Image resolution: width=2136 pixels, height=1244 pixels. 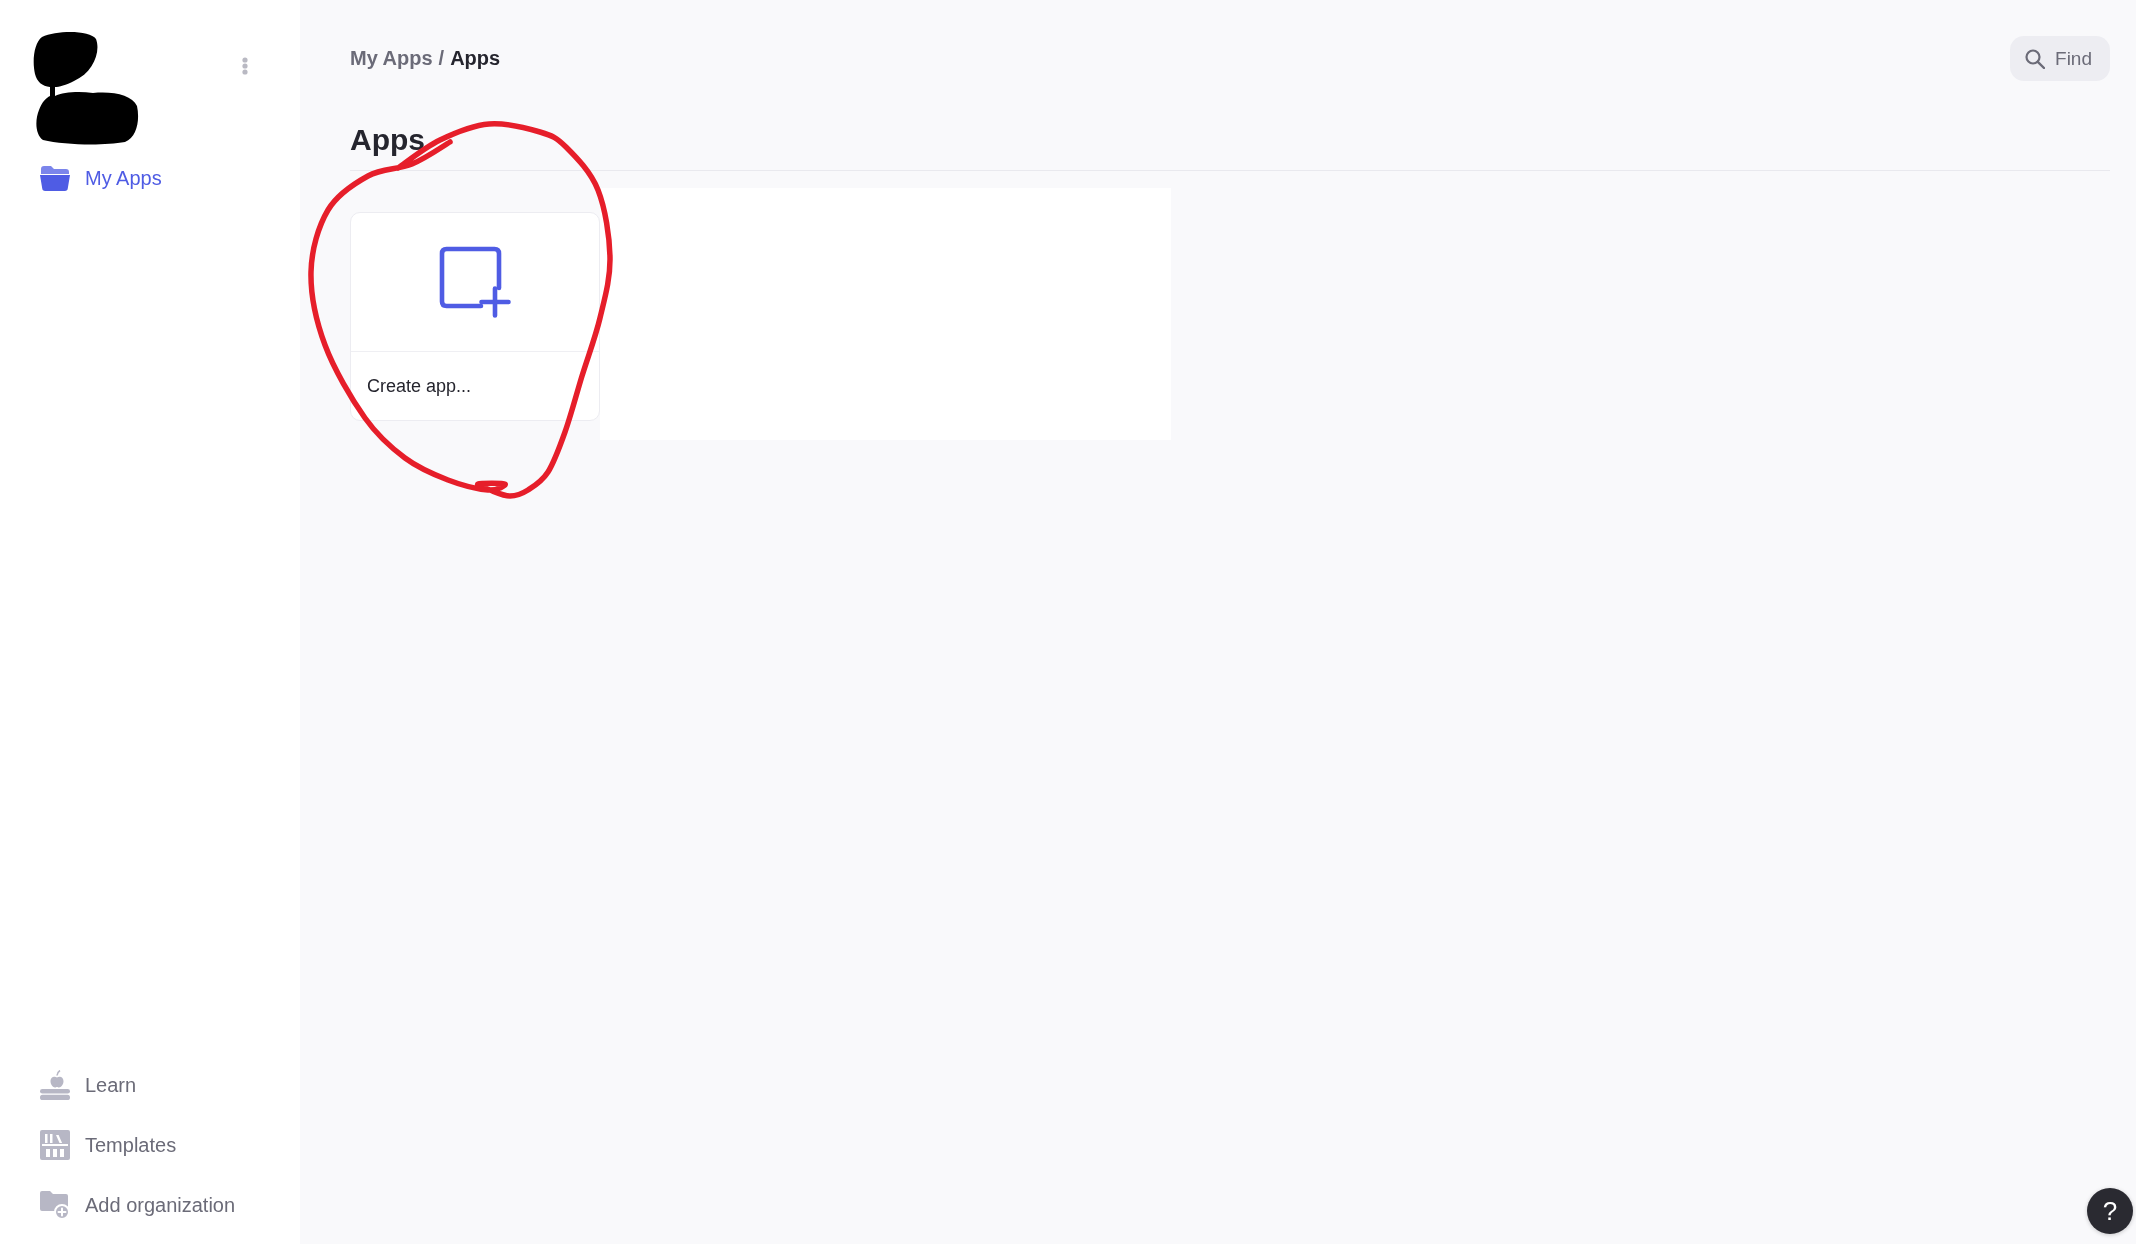 I want to click on sidebar-nav-item: Learn, so click(x=88, y=1085).